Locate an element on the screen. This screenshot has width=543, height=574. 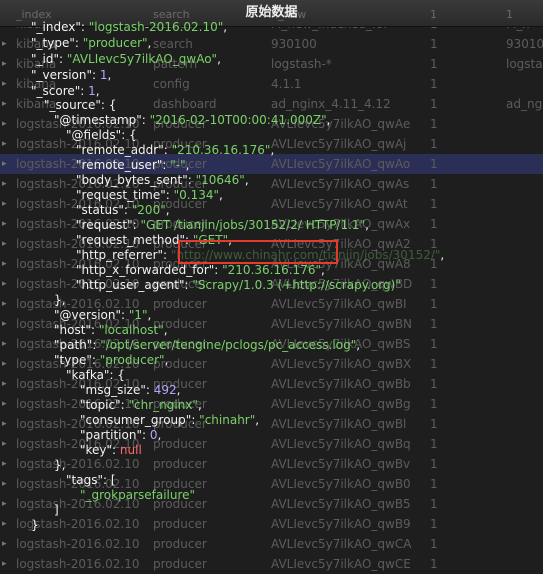
json-line-tags-value: "_grokparsefailure" is located at coordinates (138, 495).